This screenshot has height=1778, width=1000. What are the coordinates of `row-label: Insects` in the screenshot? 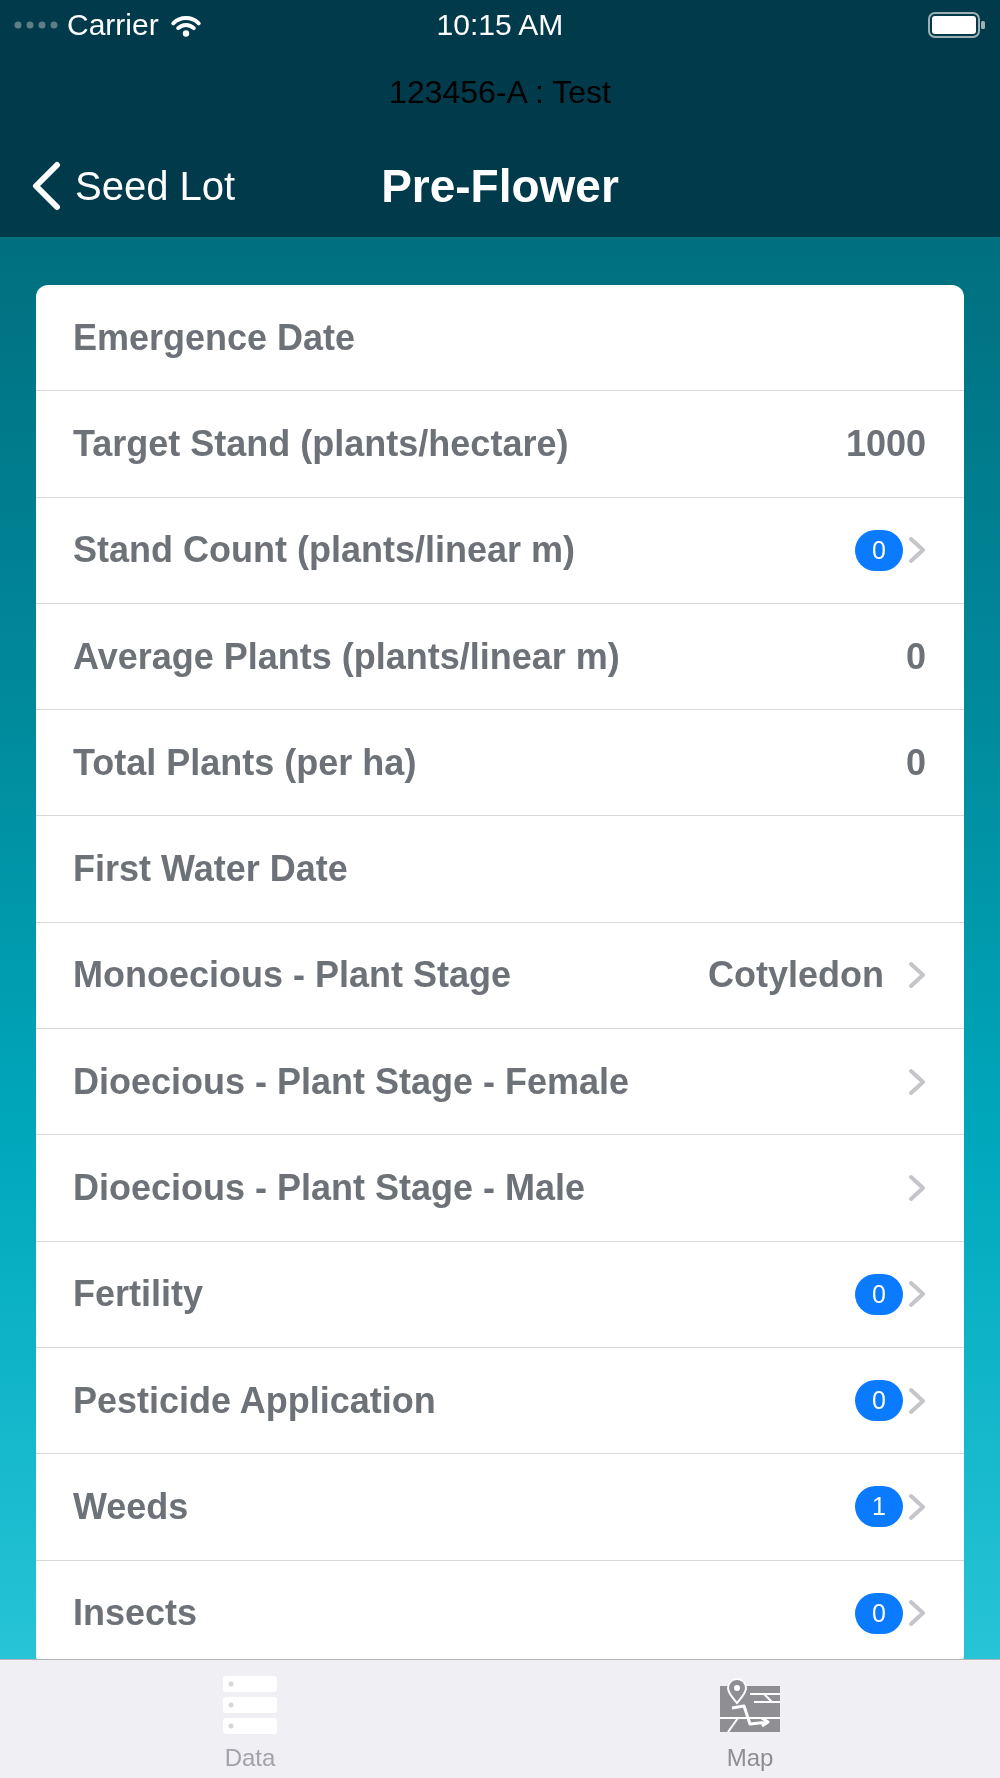 It's located at (136, 1613).